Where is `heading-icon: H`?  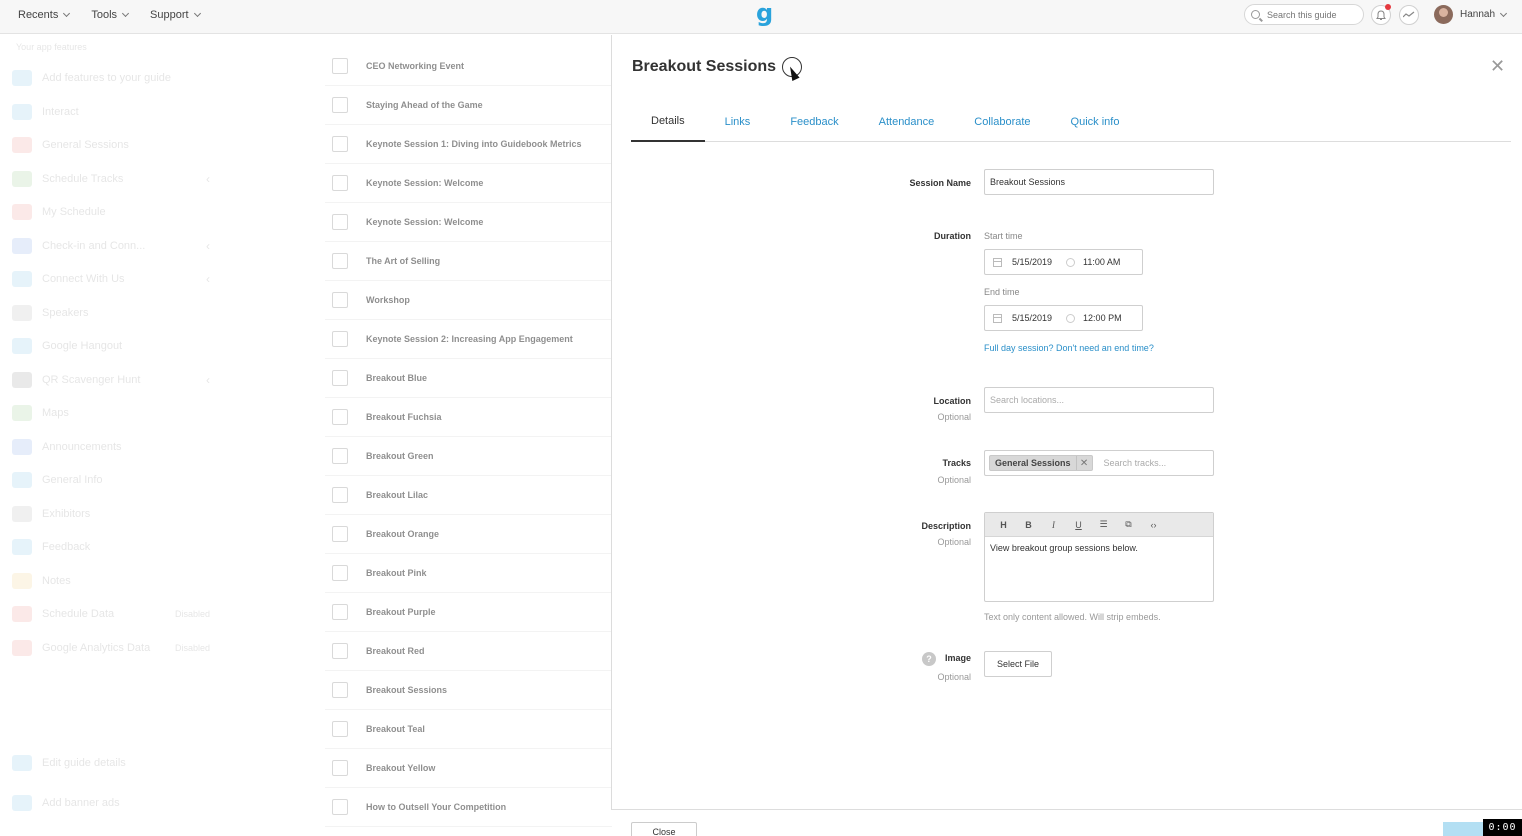 heading-icon: H is located at coordinates (1003, 525).